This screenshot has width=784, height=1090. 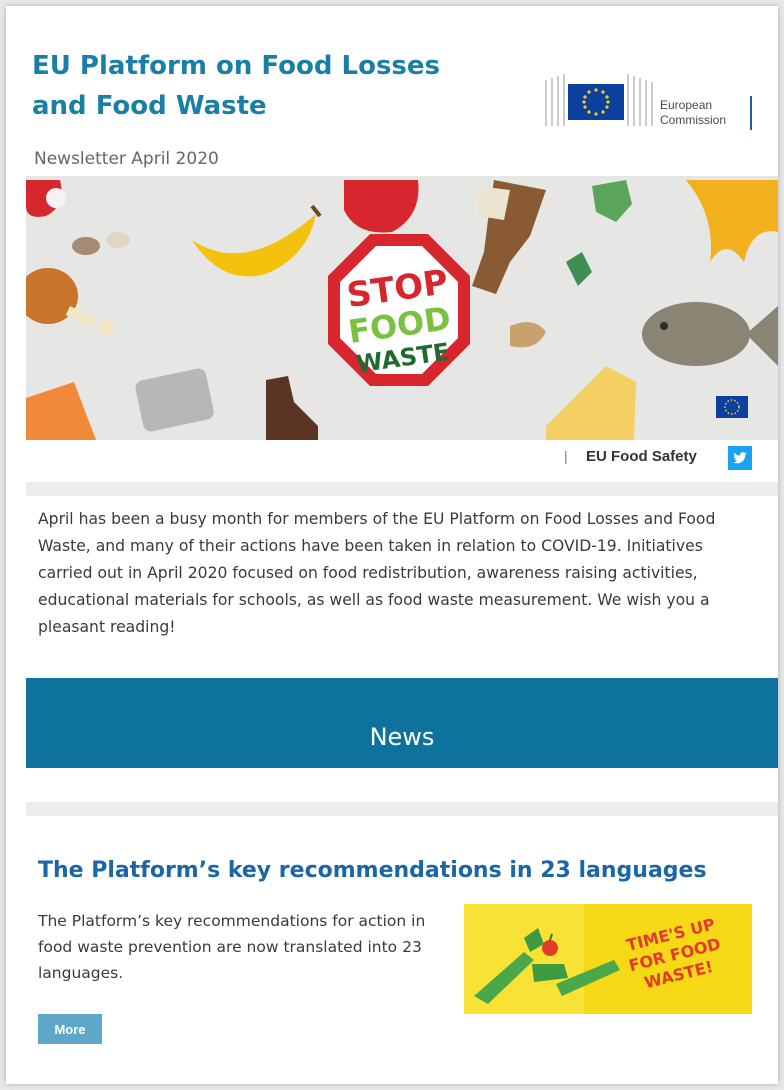 What do you see at coordinates (740, 458) in the screenshot?
I see `twitter-icon` at bounding box center [740, 458].